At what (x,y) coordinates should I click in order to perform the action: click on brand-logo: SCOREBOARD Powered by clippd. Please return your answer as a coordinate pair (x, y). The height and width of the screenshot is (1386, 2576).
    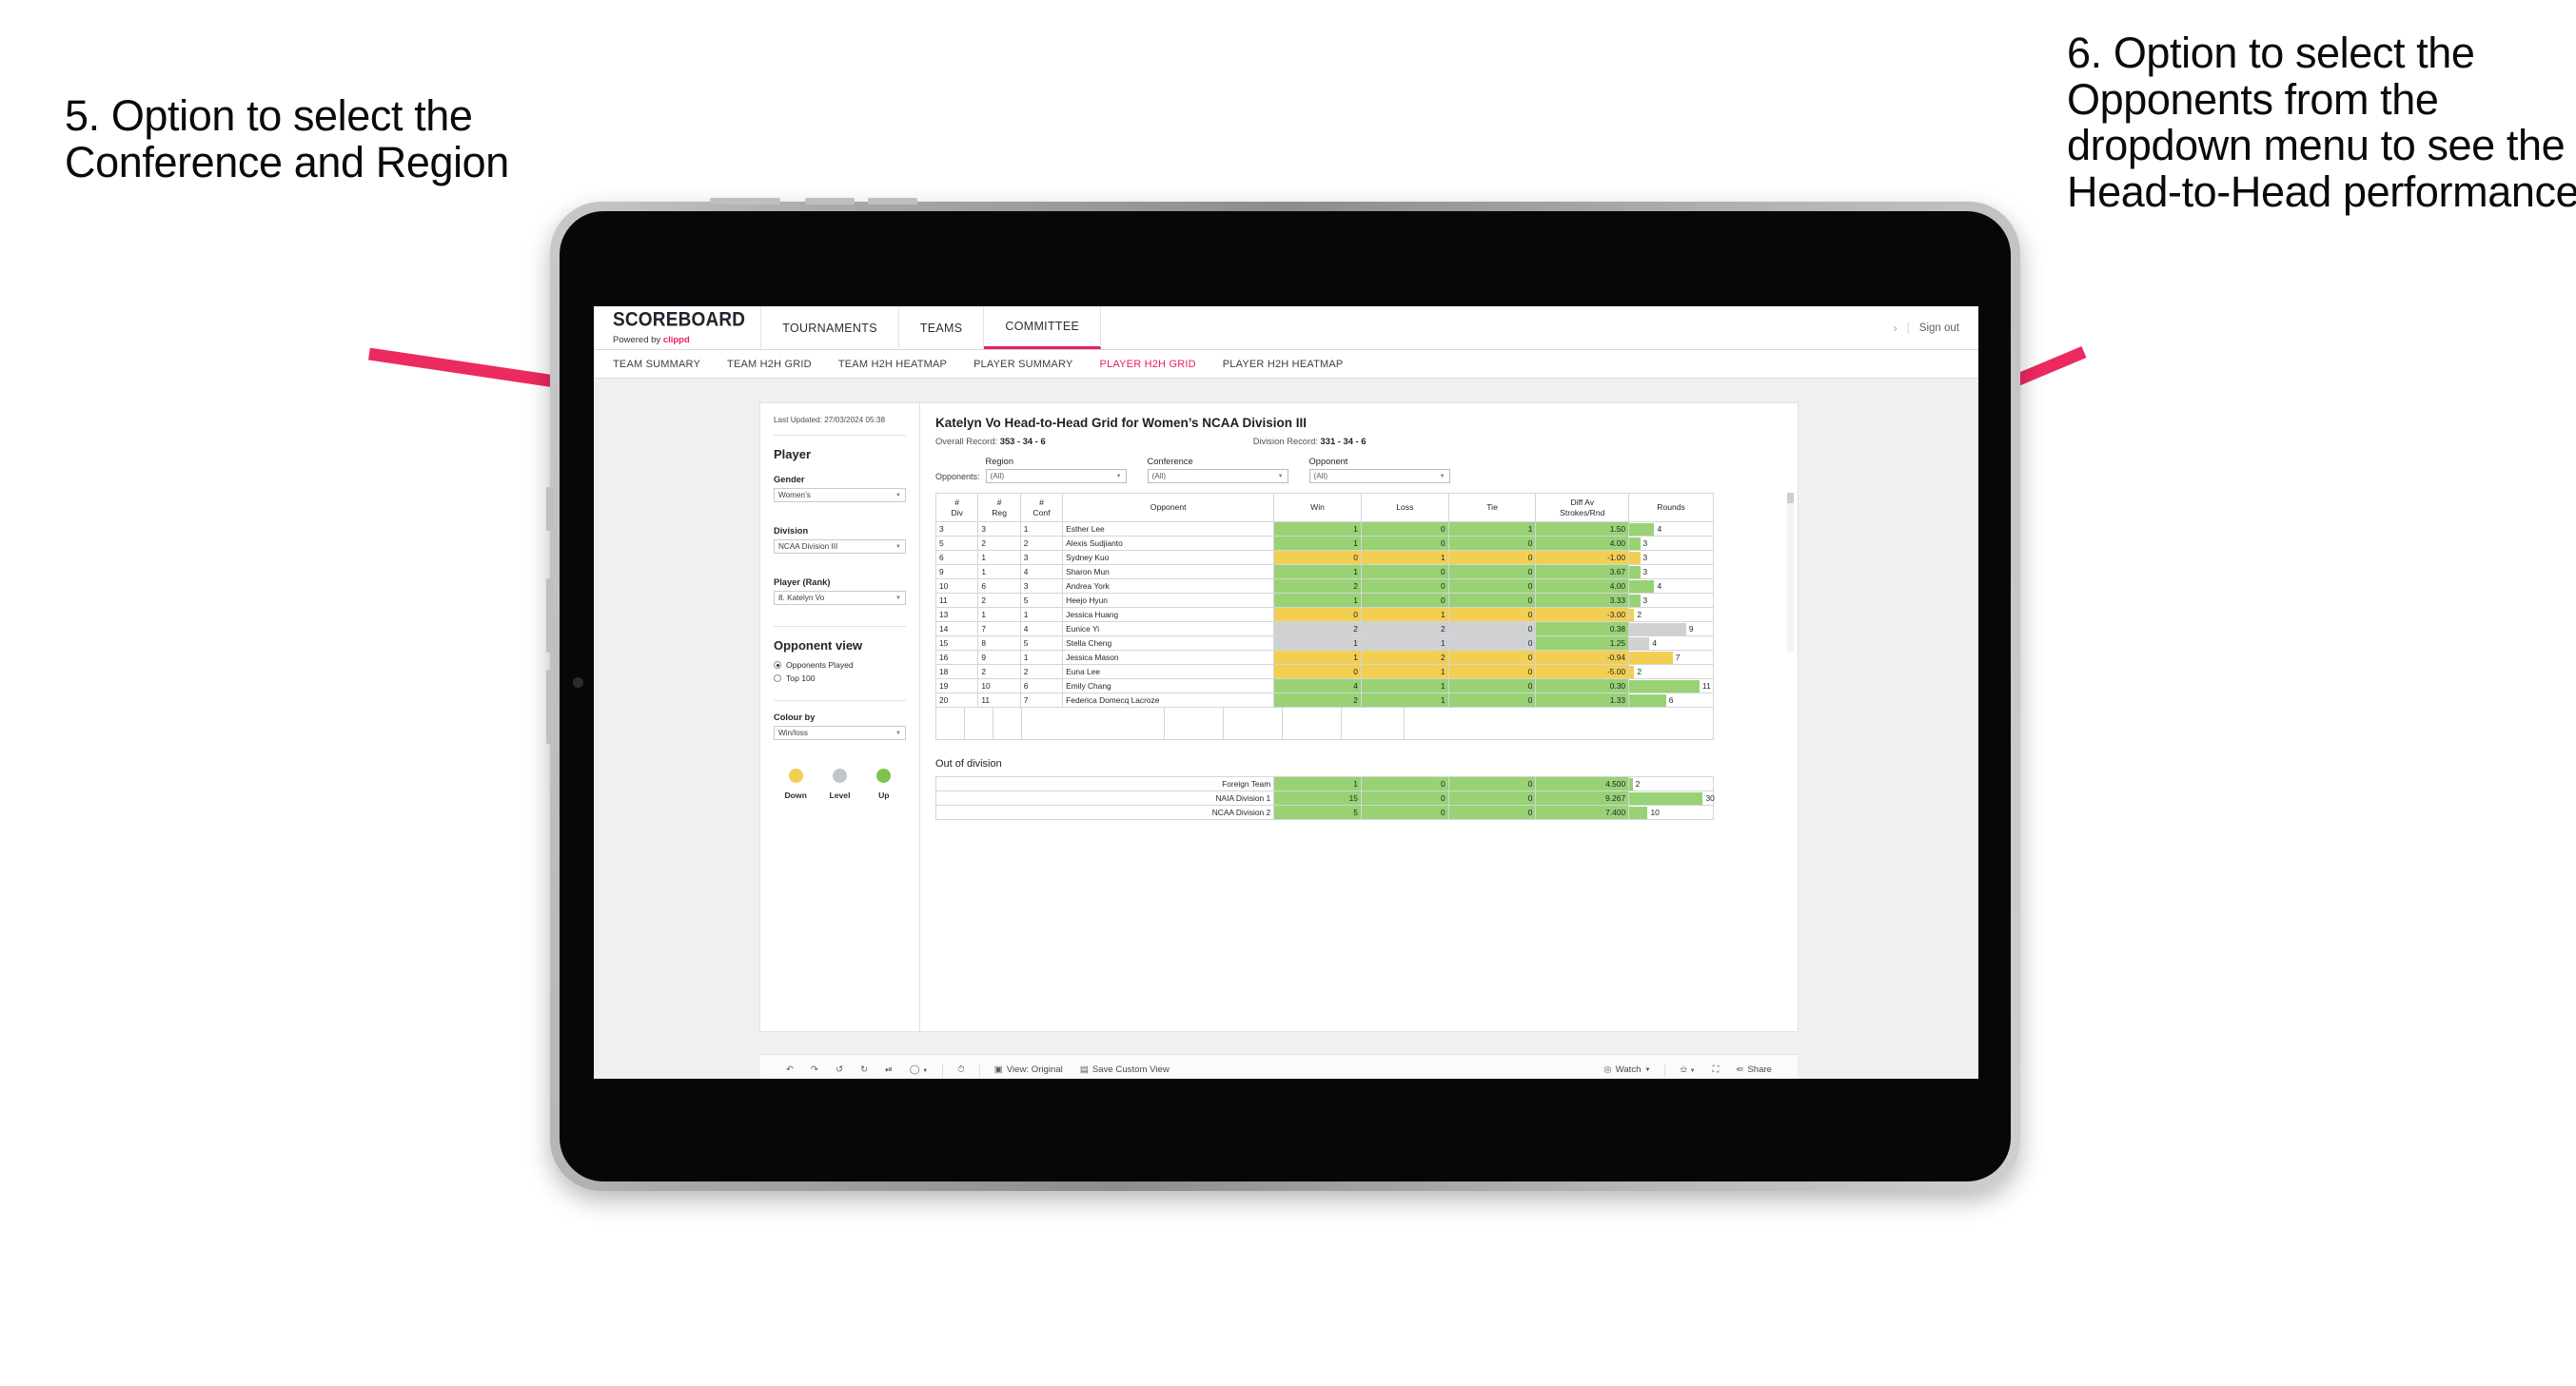
    Looking at the image, I should click on (678, 327).